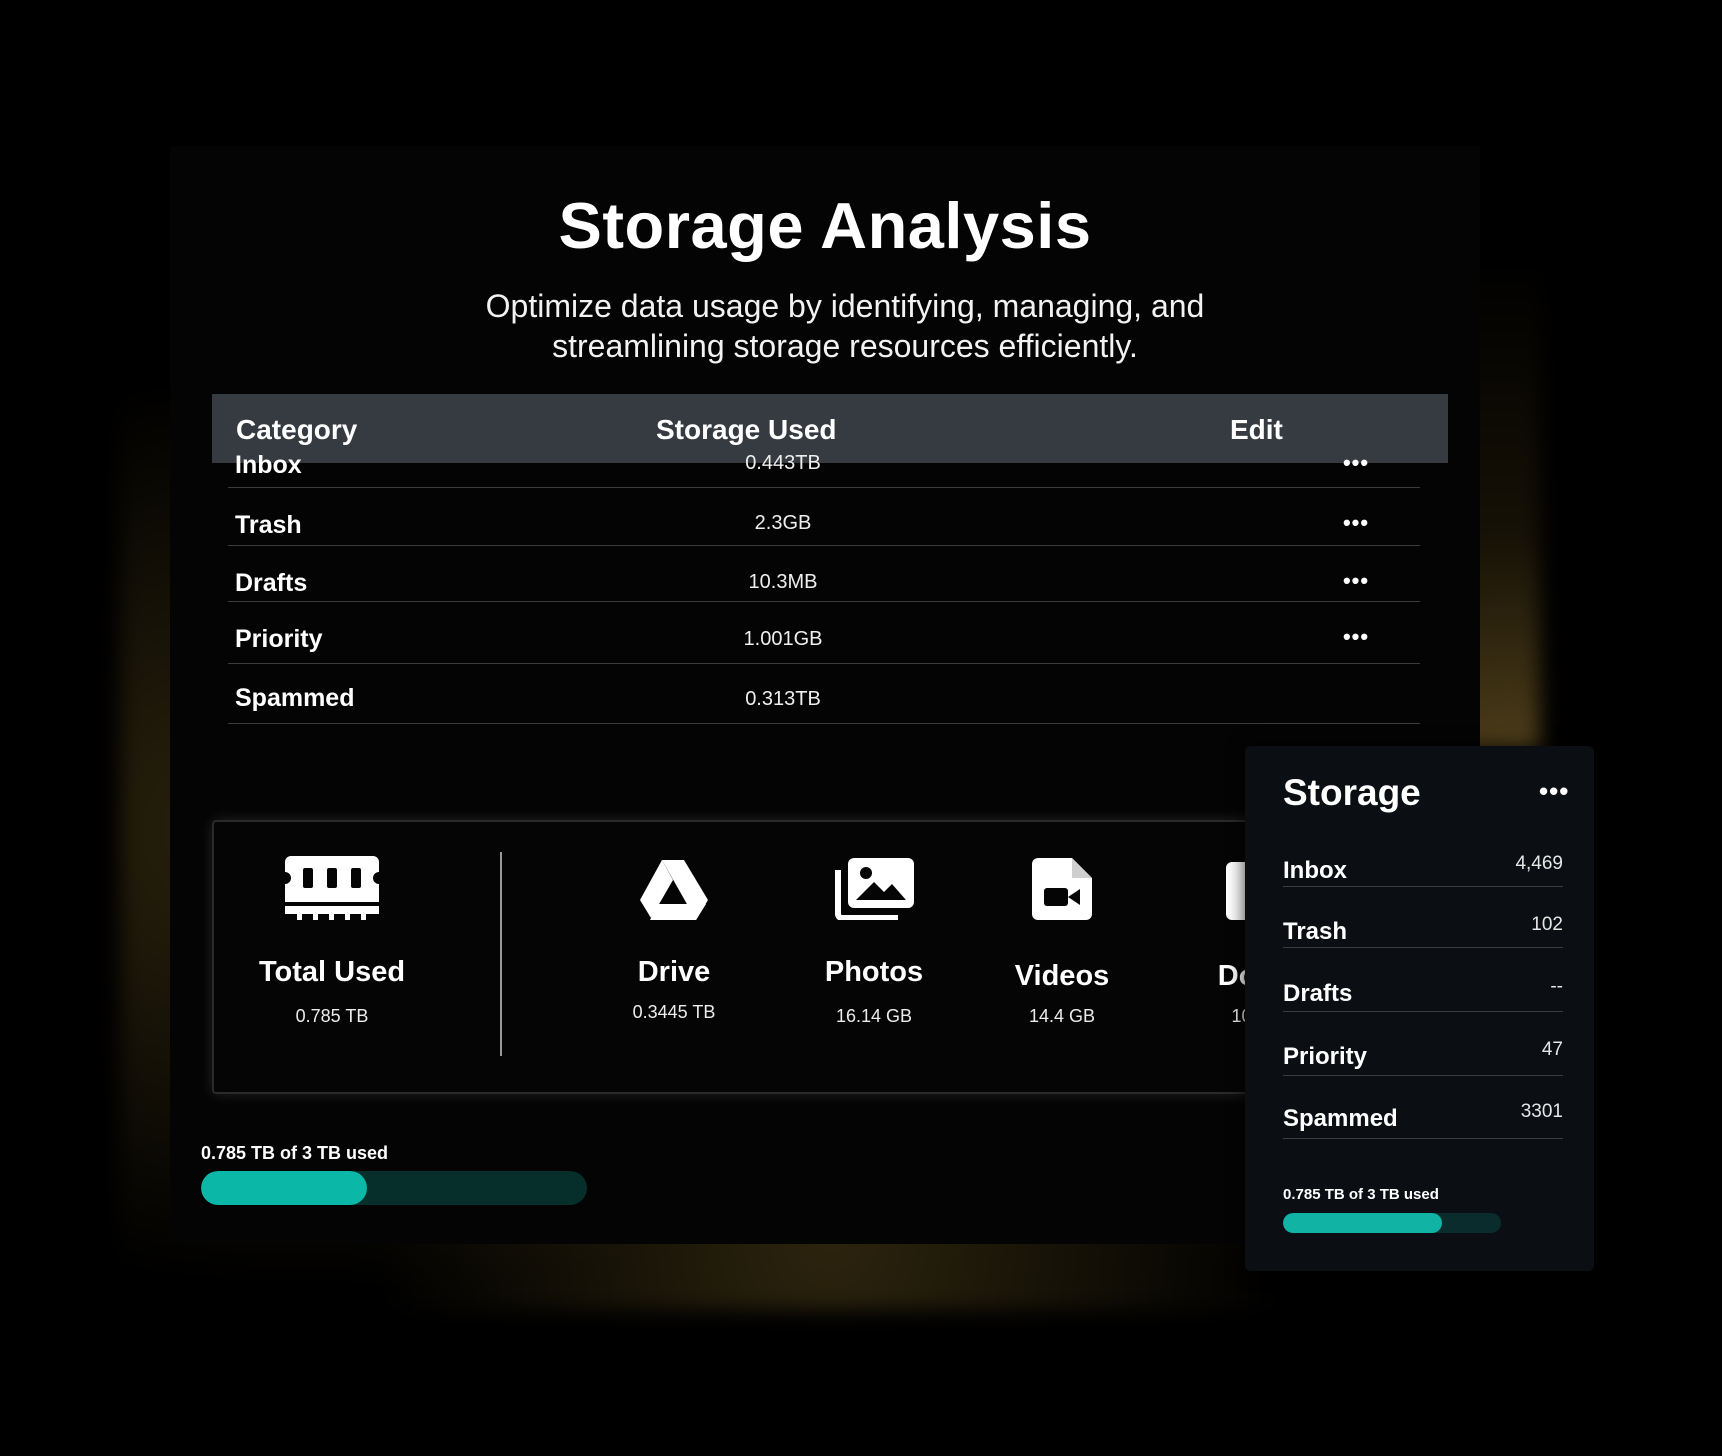 The height and width of the screenshot is (1456, 1722). I want to click on stat-label: Total Used, so click(332, 972).